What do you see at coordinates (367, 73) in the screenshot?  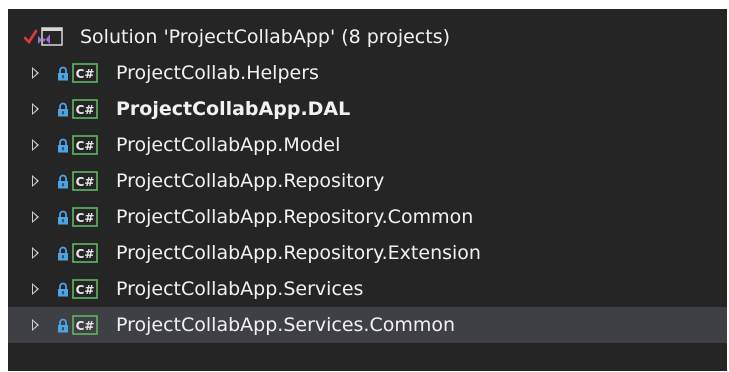 I see `project-node: C# ProjectCollab.Helpers` at bounding box center [367, 73].